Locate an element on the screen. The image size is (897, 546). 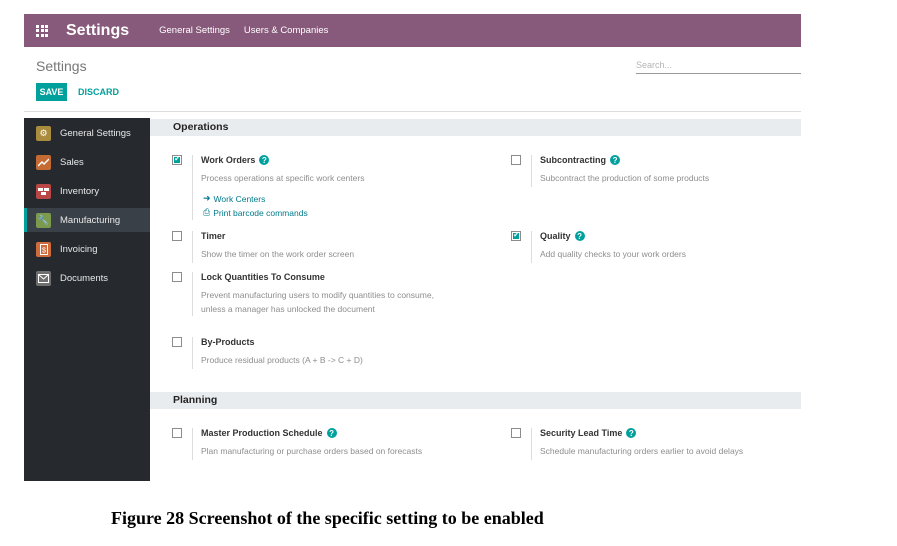
apps-grid-icon is located at coordinates (42, 30).